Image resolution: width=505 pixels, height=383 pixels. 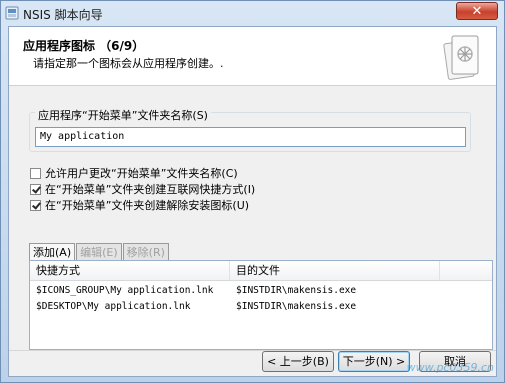 I want to click on nsis-app-icon, so click(x=12, y=13).